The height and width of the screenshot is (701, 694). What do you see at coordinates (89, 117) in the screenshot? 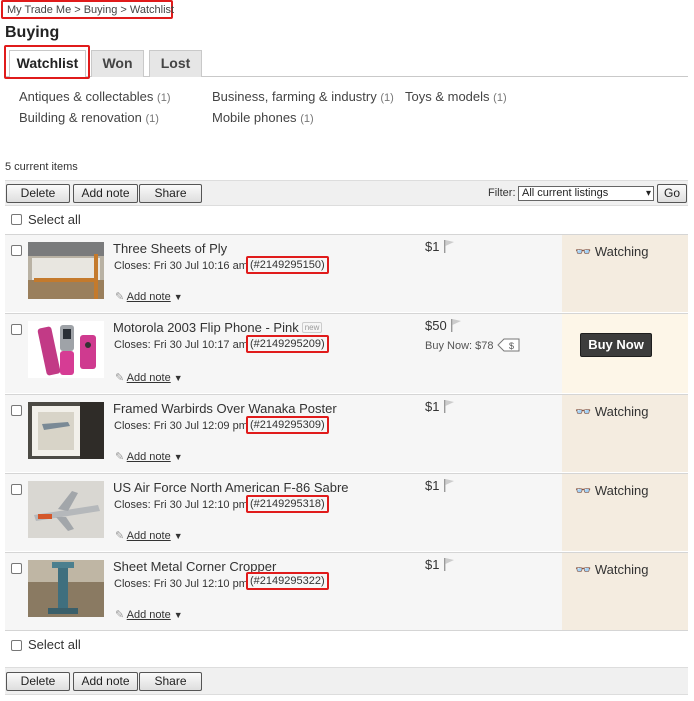
I see `category-building: Building & renovation (1)` at bounding box center [89, 117].